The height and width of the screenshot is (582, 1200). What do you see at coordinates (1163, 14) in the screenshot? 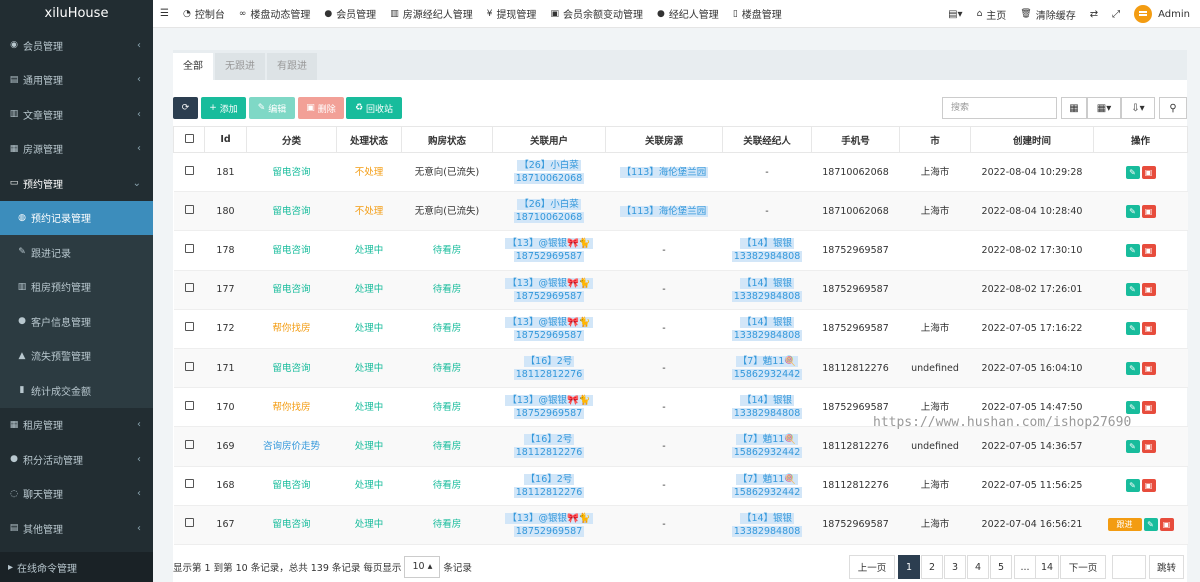
I see `user-menu: Admin` at bounding box center [1163, 14].